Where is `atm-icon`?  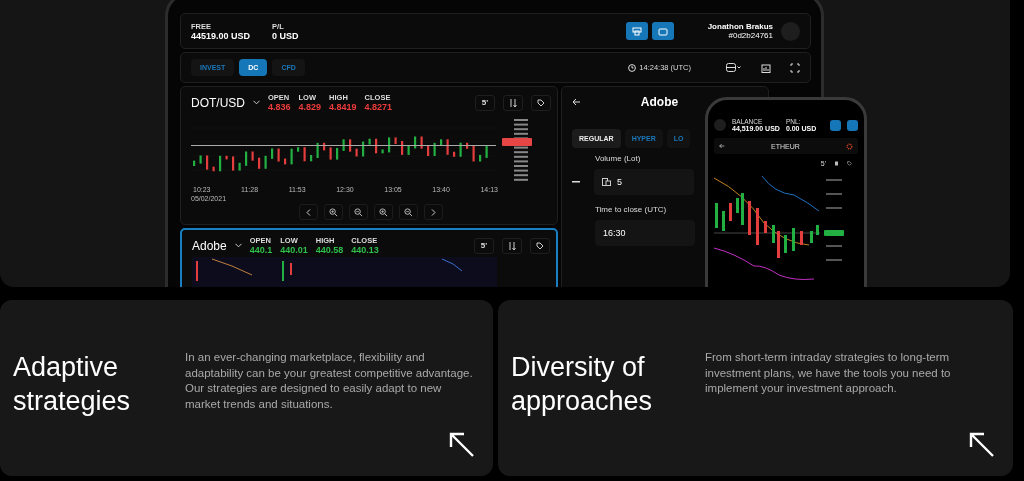 atm-icon is located at coordinates (636, 31).